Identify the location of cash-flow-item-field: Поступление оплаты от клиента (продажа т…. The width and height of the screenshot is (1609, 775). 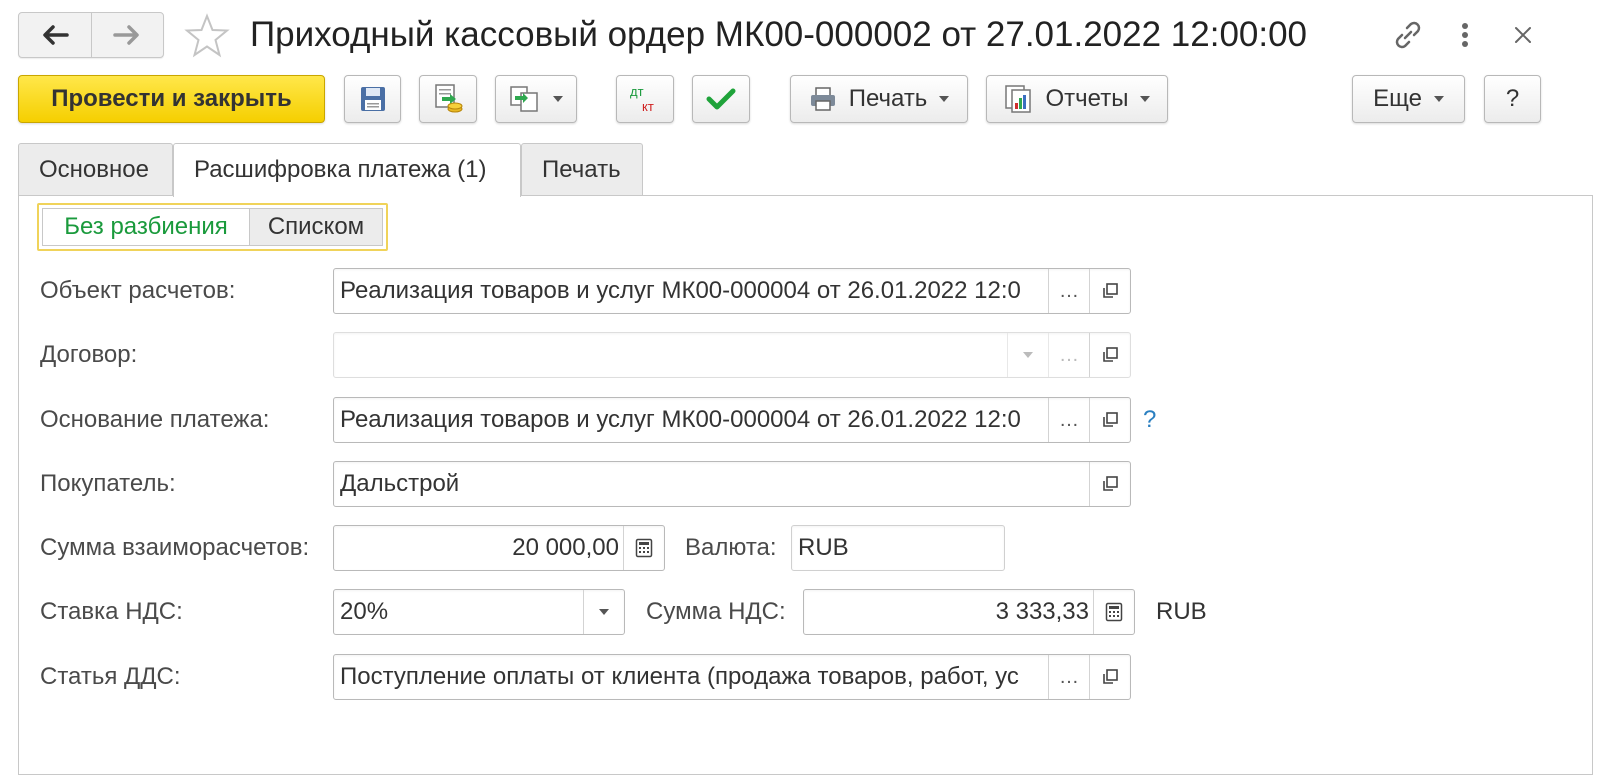
(732, 677).